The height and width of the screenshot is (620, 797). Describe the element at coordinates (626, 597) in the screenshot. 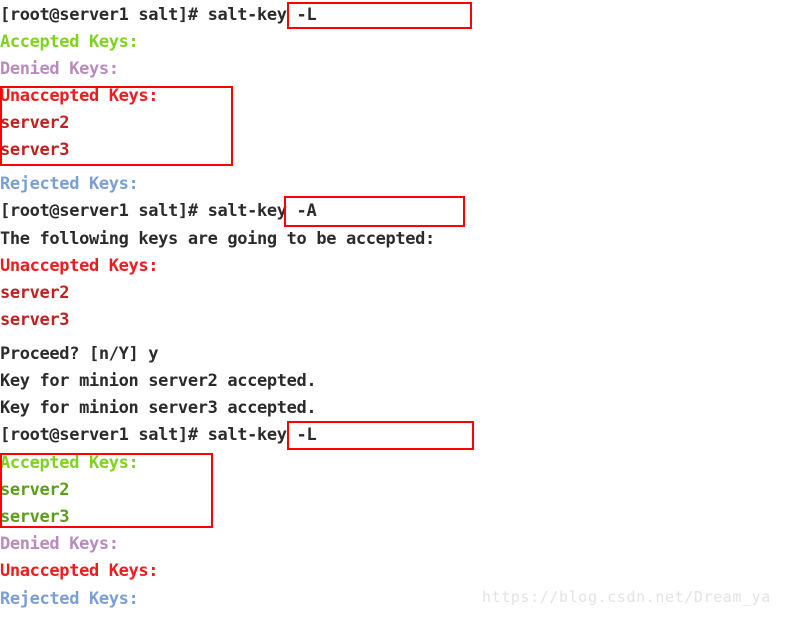

I see `watermark-text: https://blog.csdn.net/Dream_ya` at that location.